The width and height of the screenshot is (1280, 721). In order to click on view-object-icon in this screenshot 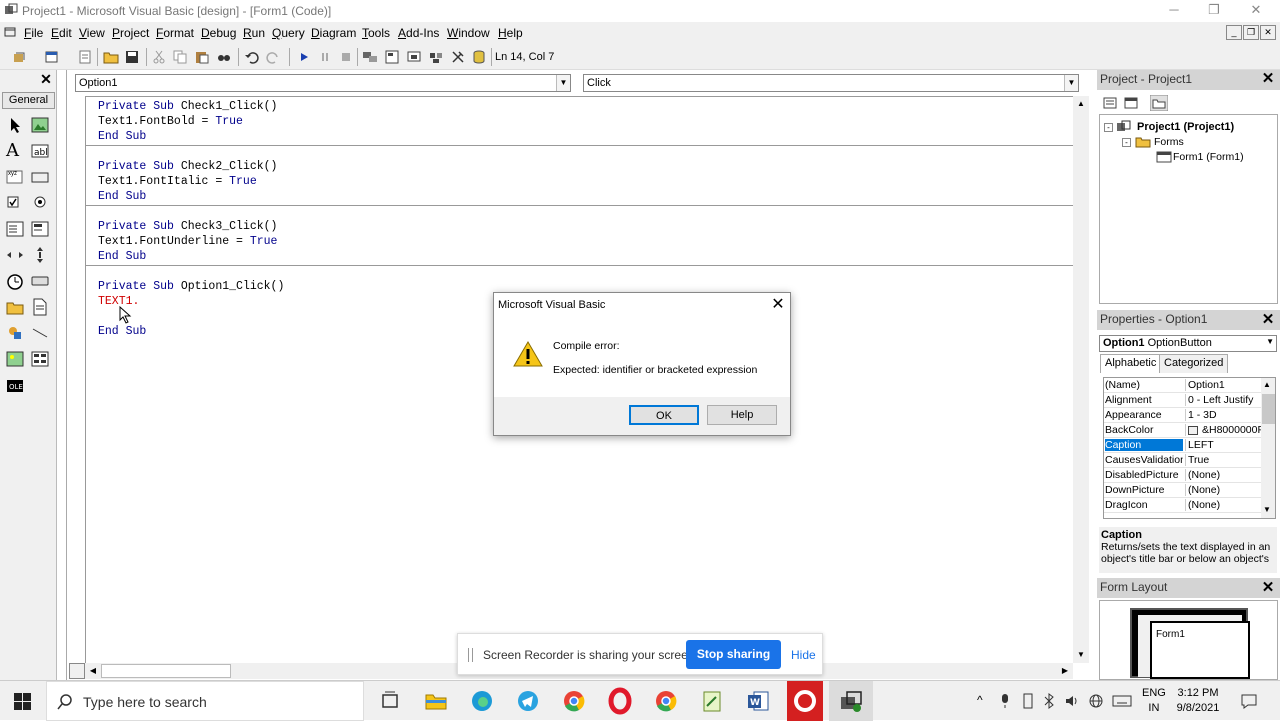, I will do `click(1131, 103)`.